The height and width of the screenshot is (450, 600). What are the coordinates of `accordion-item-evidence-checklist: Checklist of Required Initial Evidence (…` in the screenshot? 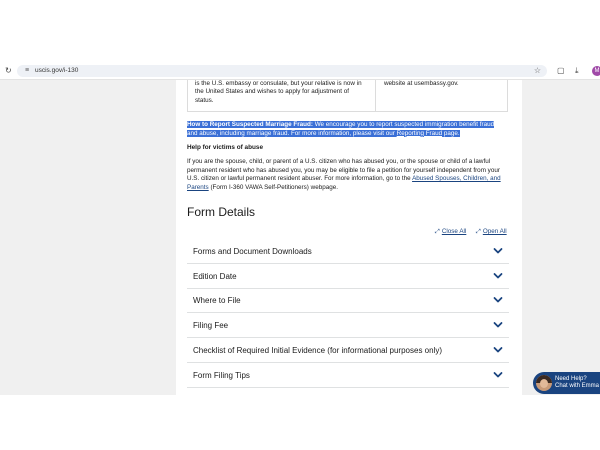 It's located at (348, 350).